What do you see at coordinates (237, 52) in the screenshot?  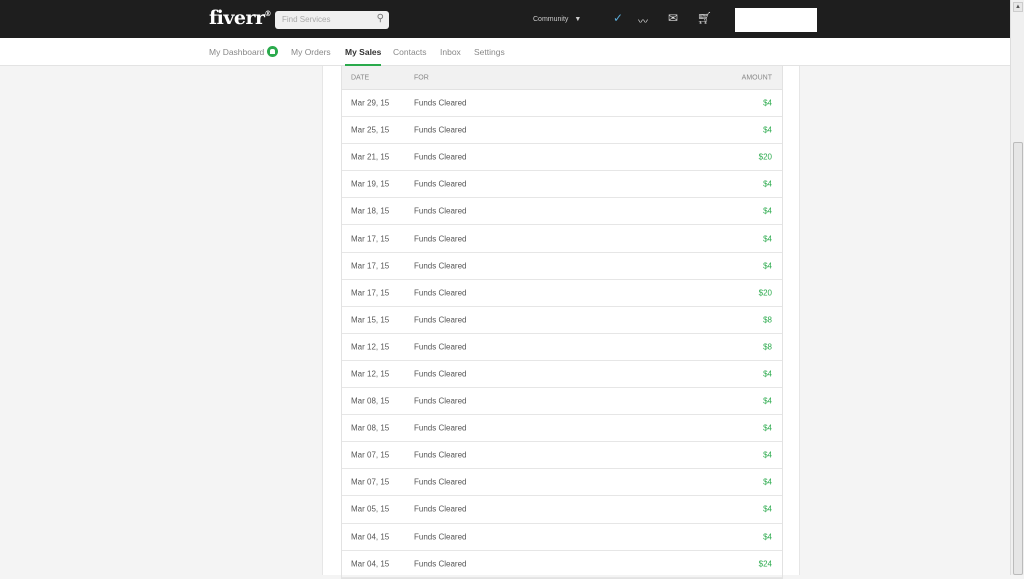 I see `nav-label: My Dashboard` at bounding box center [237, 52].